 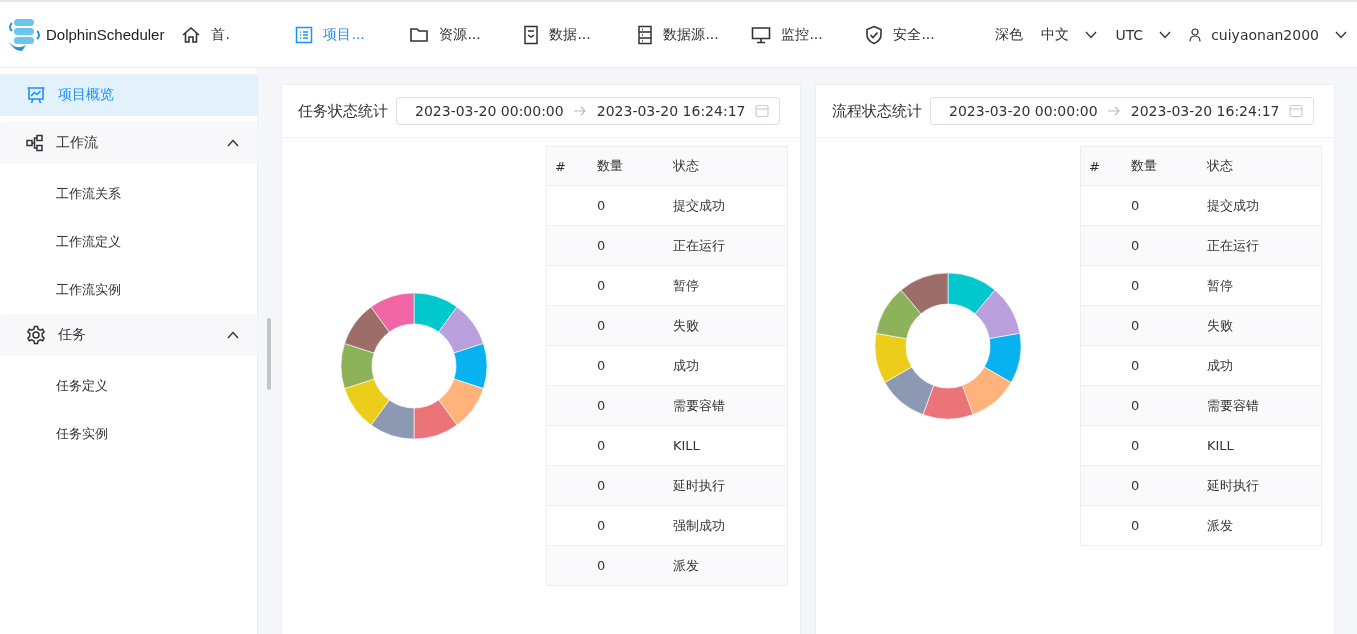 What do you see at coordinates (699, 205) in the screenshot?
I see `table-cell: 提交成功` at bounding box center [699, 205].